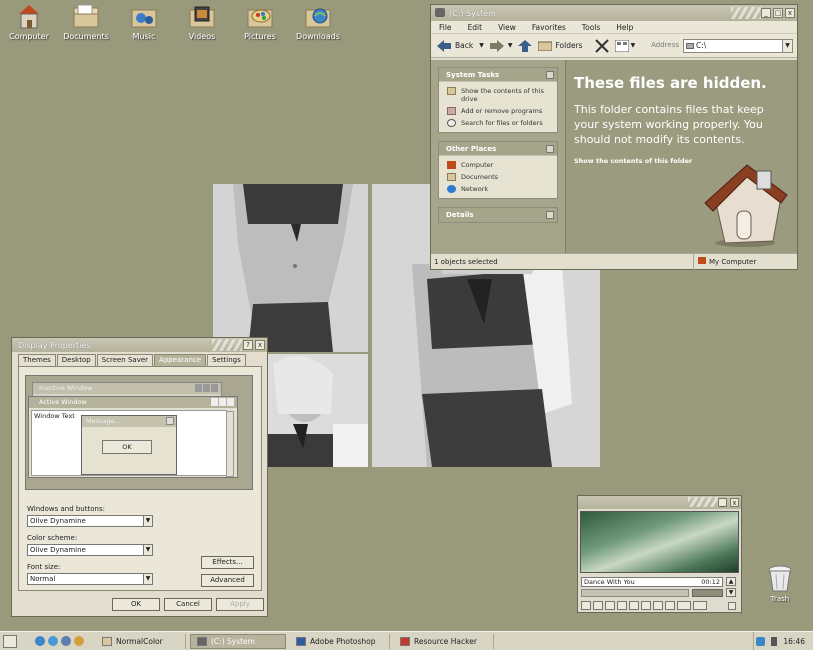  I want to click on browser-icon, so click(40, 641).